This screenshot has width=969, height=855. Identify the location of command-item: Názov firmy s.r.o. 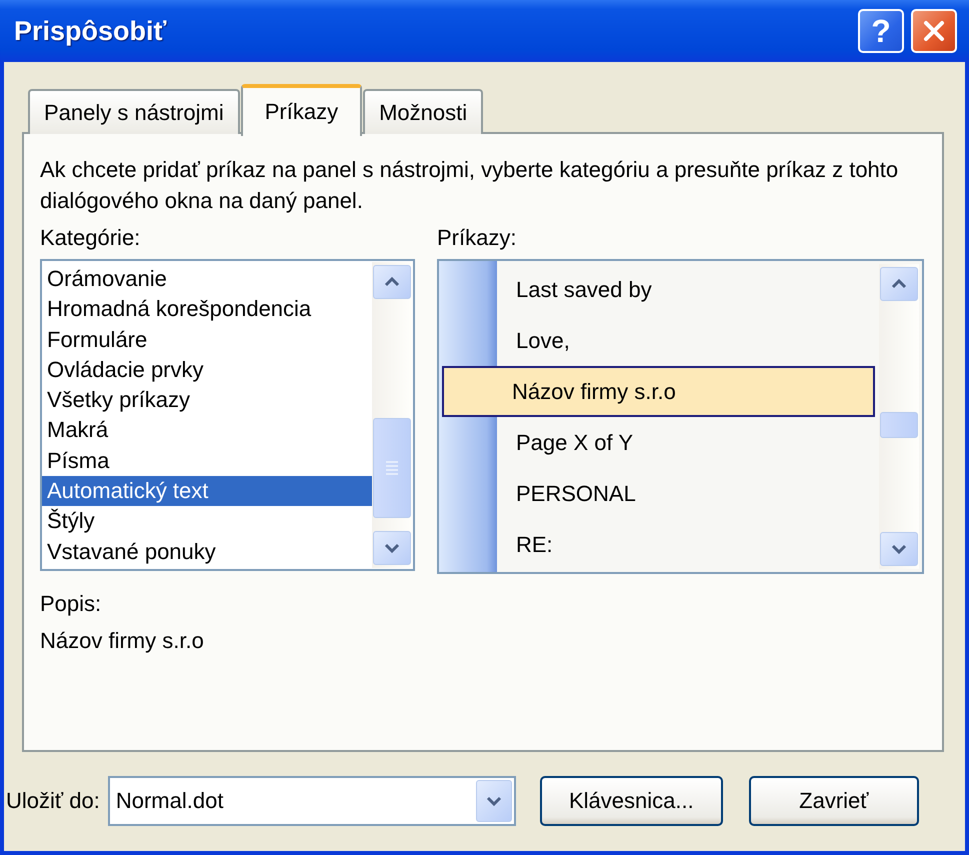
(658, 391).